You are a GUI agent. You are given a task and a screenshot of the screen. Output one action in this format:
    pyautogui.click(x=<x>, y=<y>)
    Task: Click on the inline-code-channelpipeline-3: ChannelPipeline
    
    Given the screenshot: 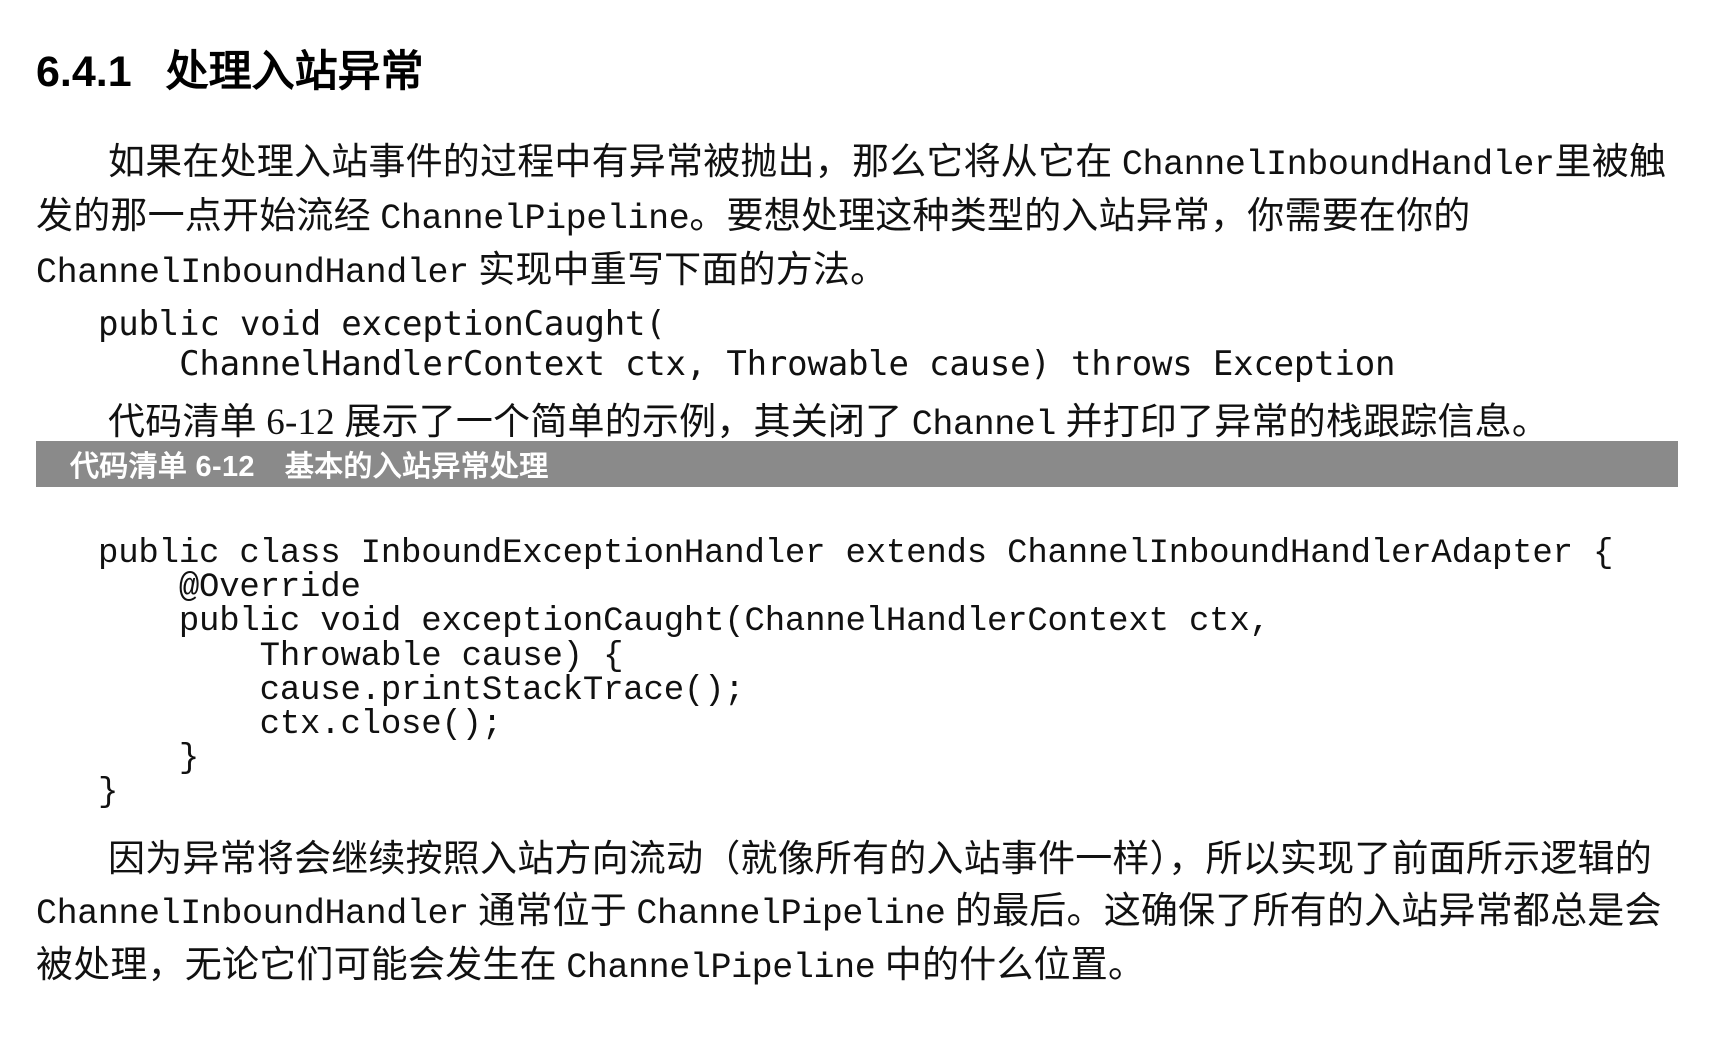 What is the action you would take?
    pyautogui.click(x=721, y=968)
    